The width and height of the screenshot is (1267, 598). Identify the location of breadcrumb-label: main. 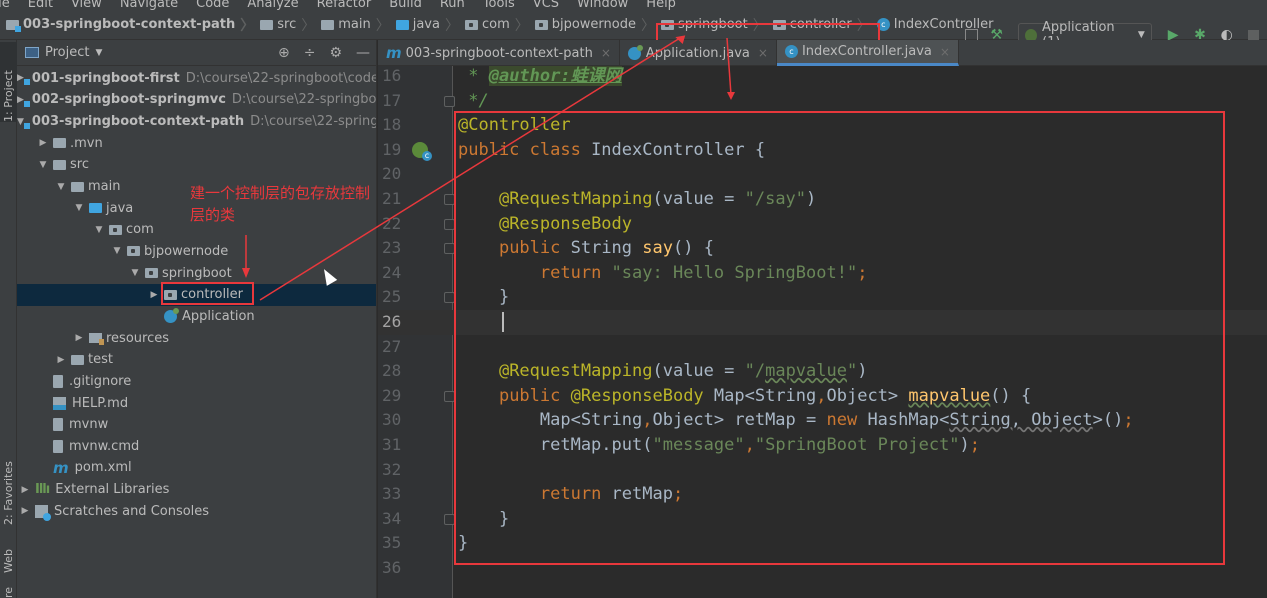
(354, 24).